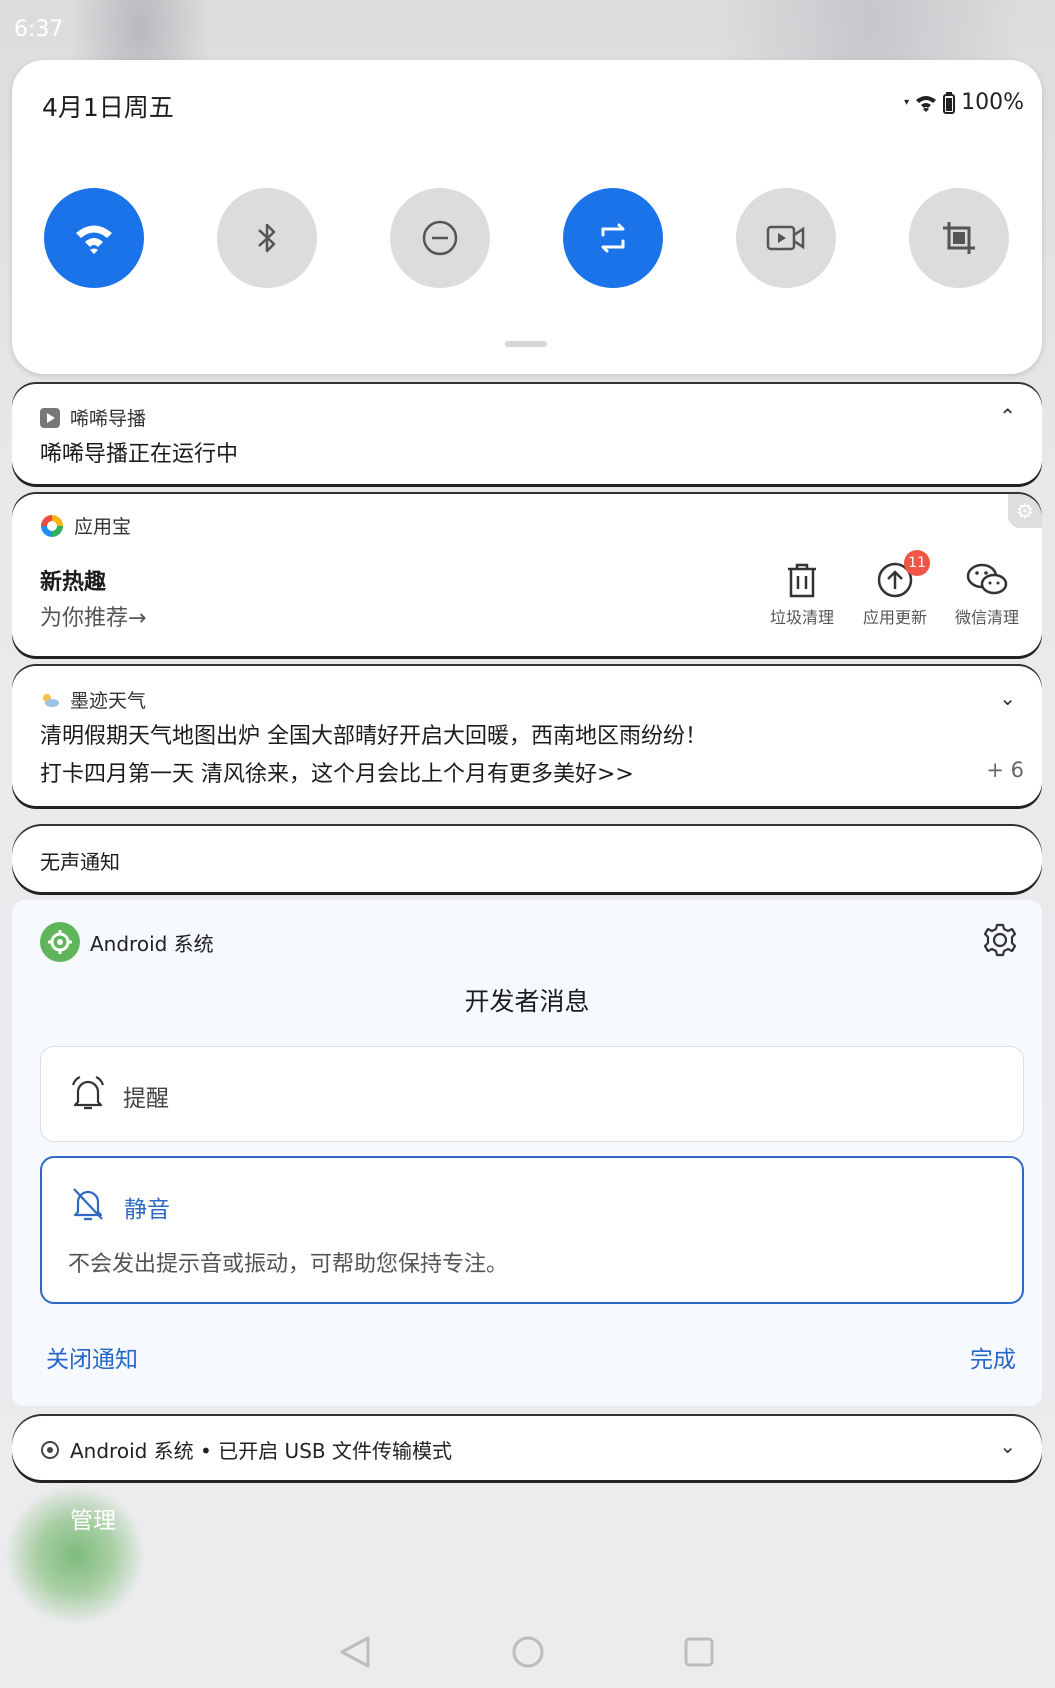  Describe the element at coordinates (108, 107) in the screenshot. I see `date-label: 4月1日周五` at that location.